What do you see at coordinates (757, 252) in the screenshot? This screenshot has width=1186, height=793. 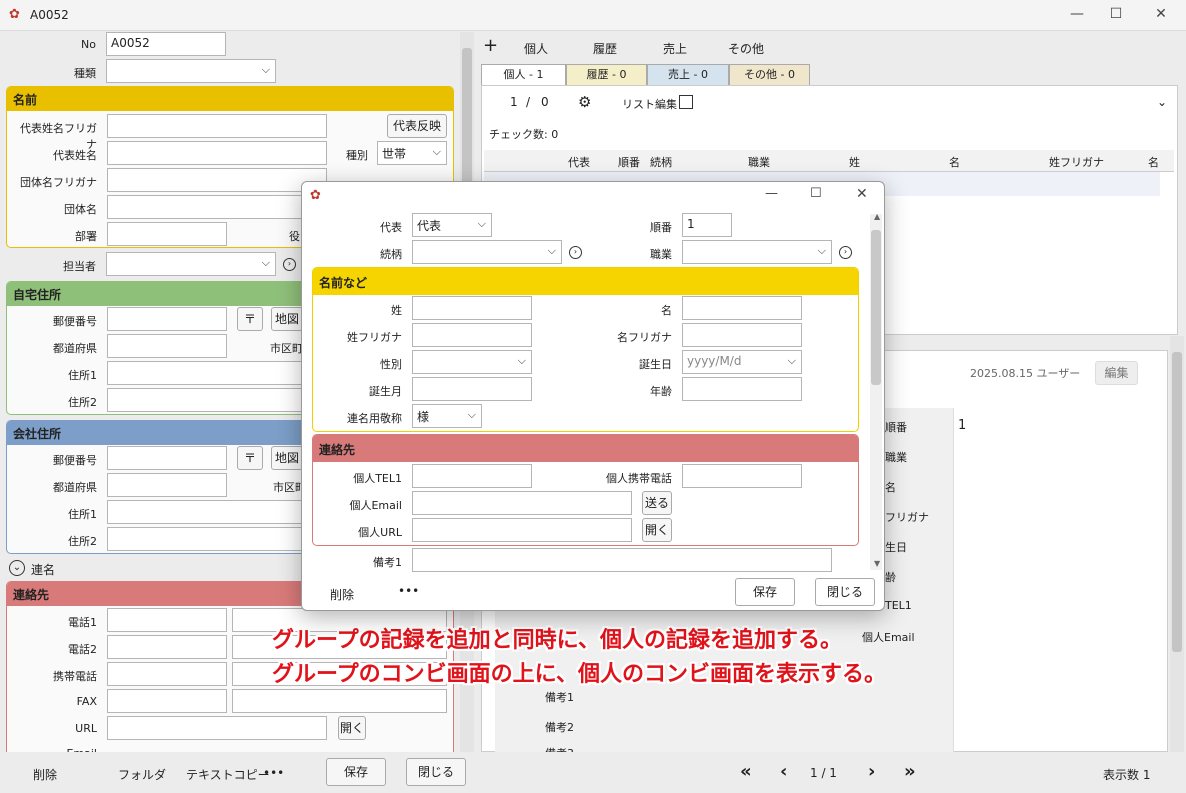 I see `dlg-job-select: ⌵` at bounding box center [757, 252].